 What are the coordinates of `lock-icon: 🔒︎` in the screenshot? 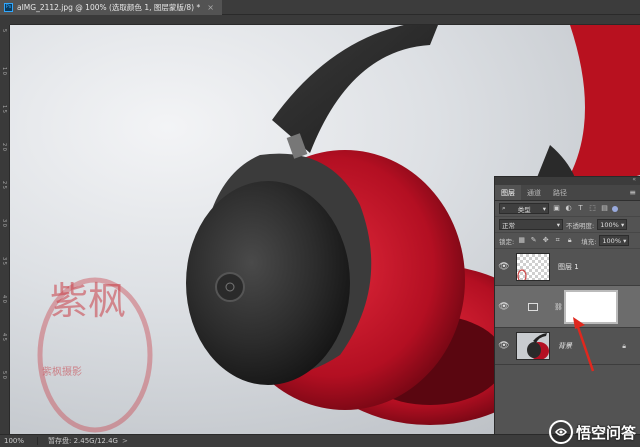 It's located at (624, 345).